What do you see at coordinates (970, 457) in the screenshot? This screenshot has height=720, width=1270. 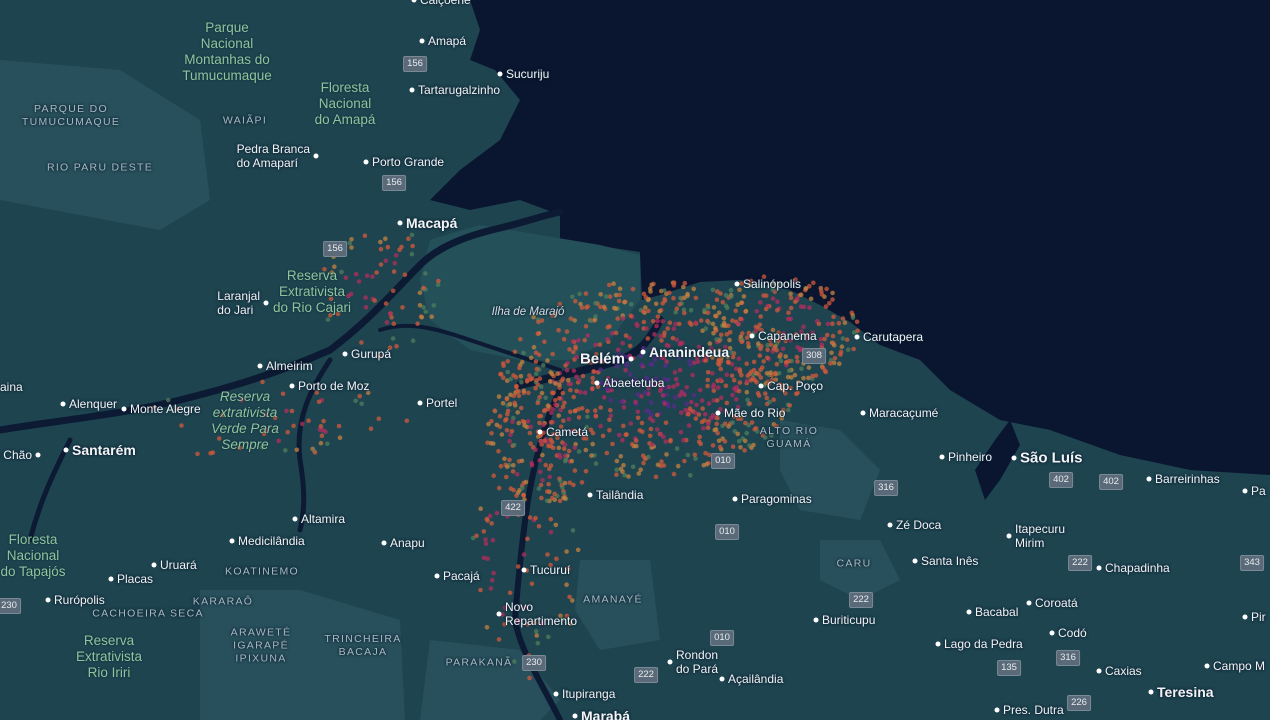 I see `city-label: Pinheiro` at bounding box center [970, 457].